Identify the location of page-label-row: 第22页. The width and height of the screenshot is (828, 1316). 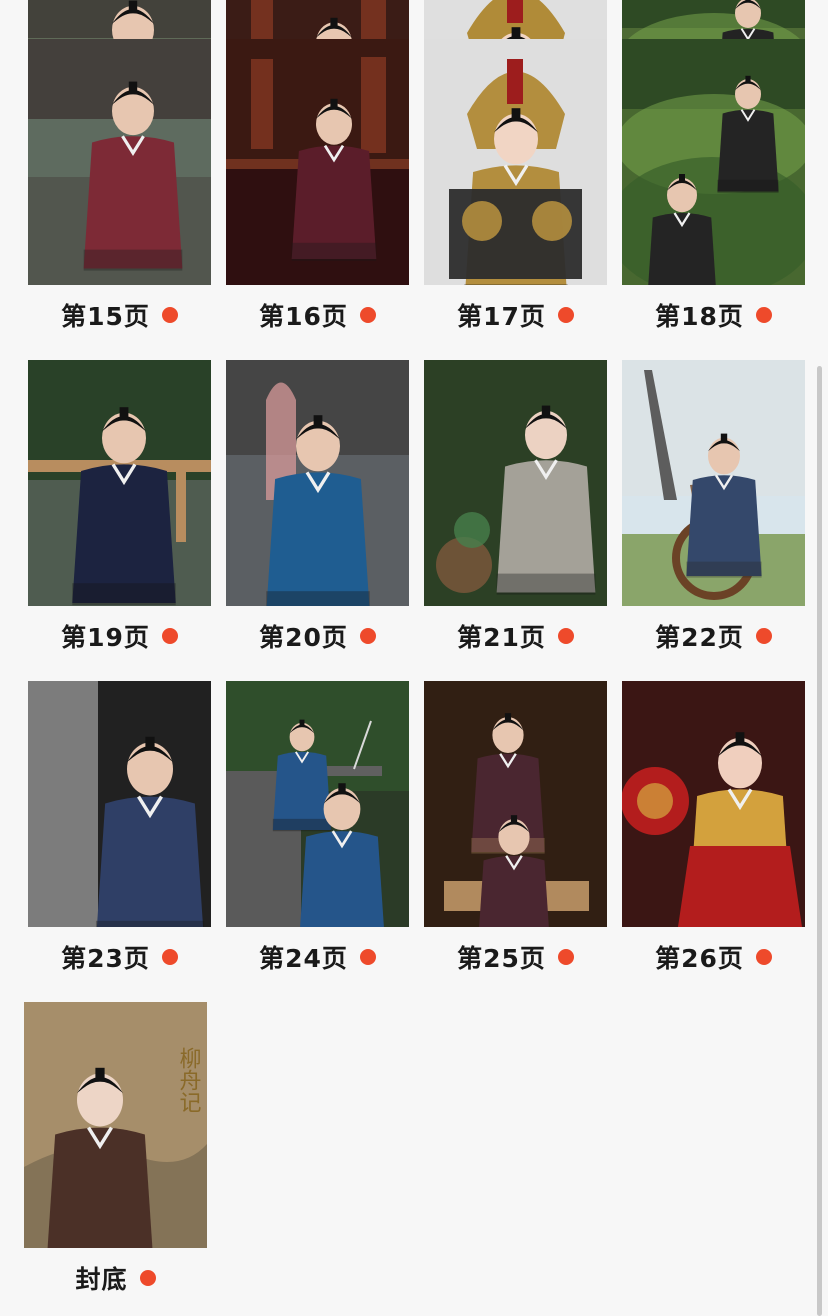
(713, 636).